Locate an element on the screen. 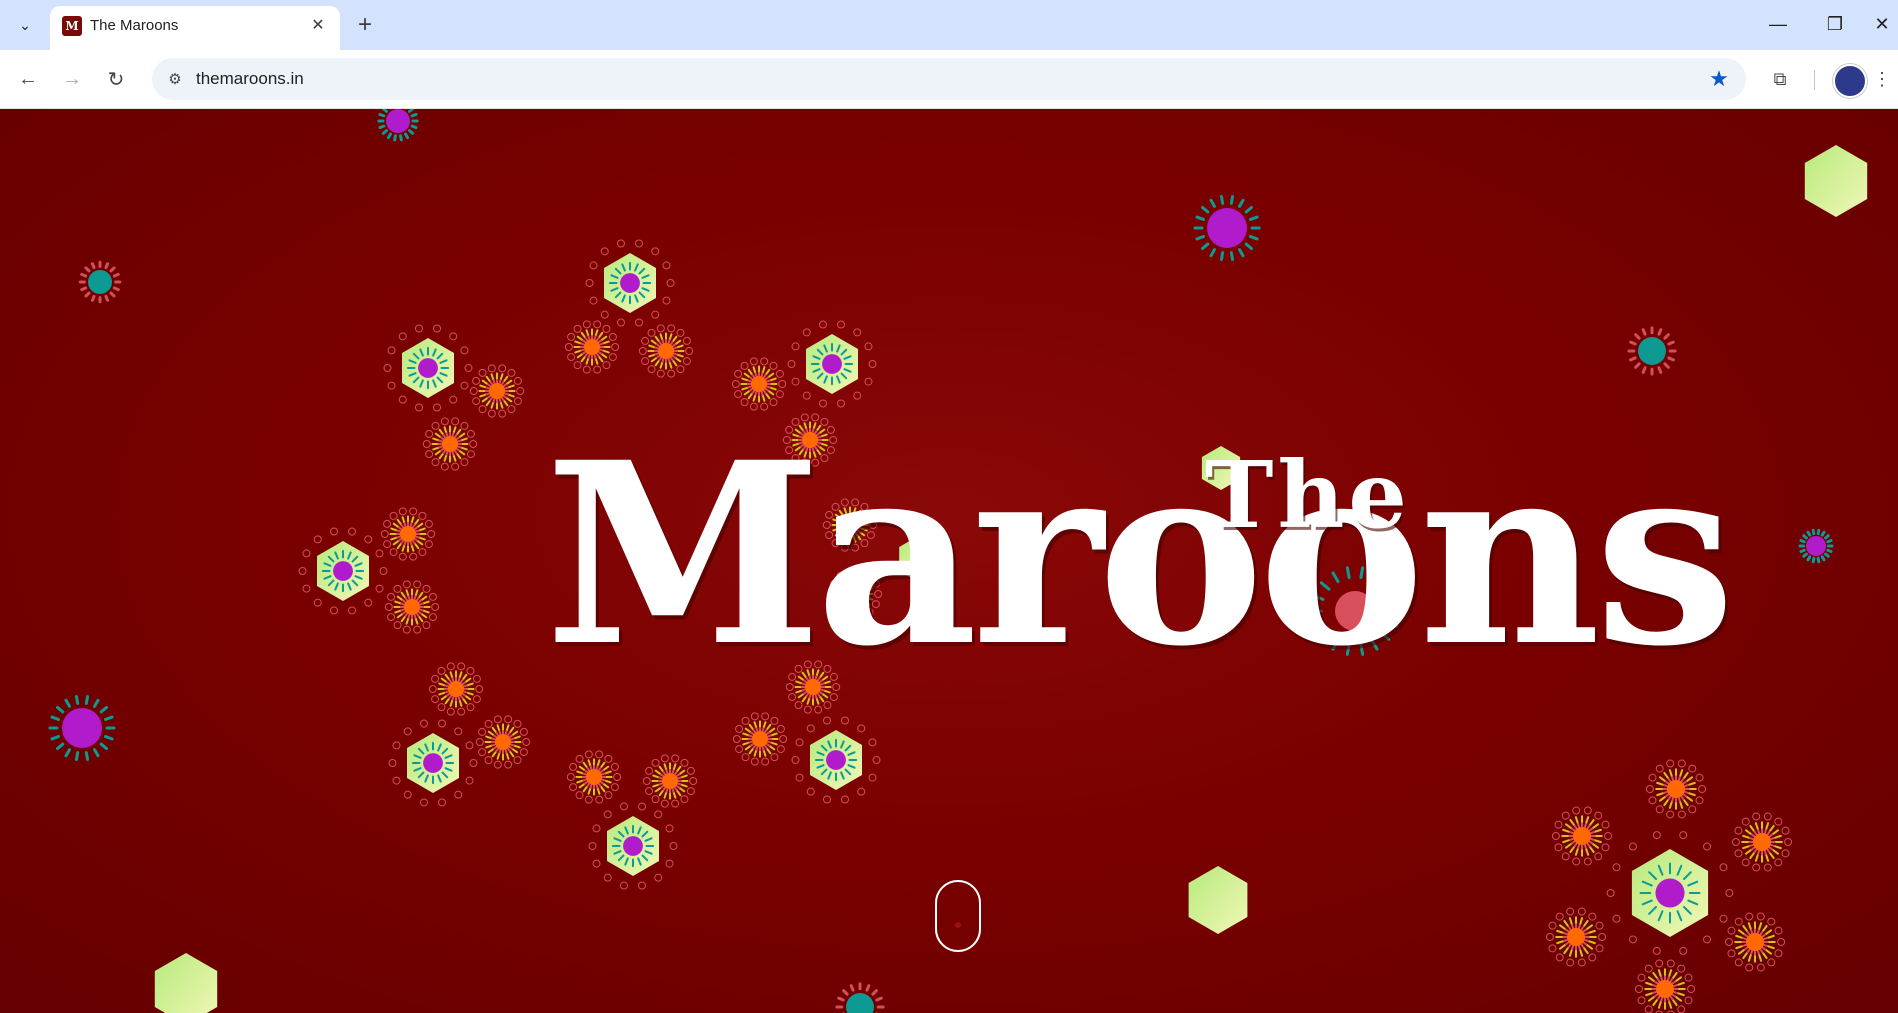  tab-title: The Maroons is located at coordinates (134, 25).